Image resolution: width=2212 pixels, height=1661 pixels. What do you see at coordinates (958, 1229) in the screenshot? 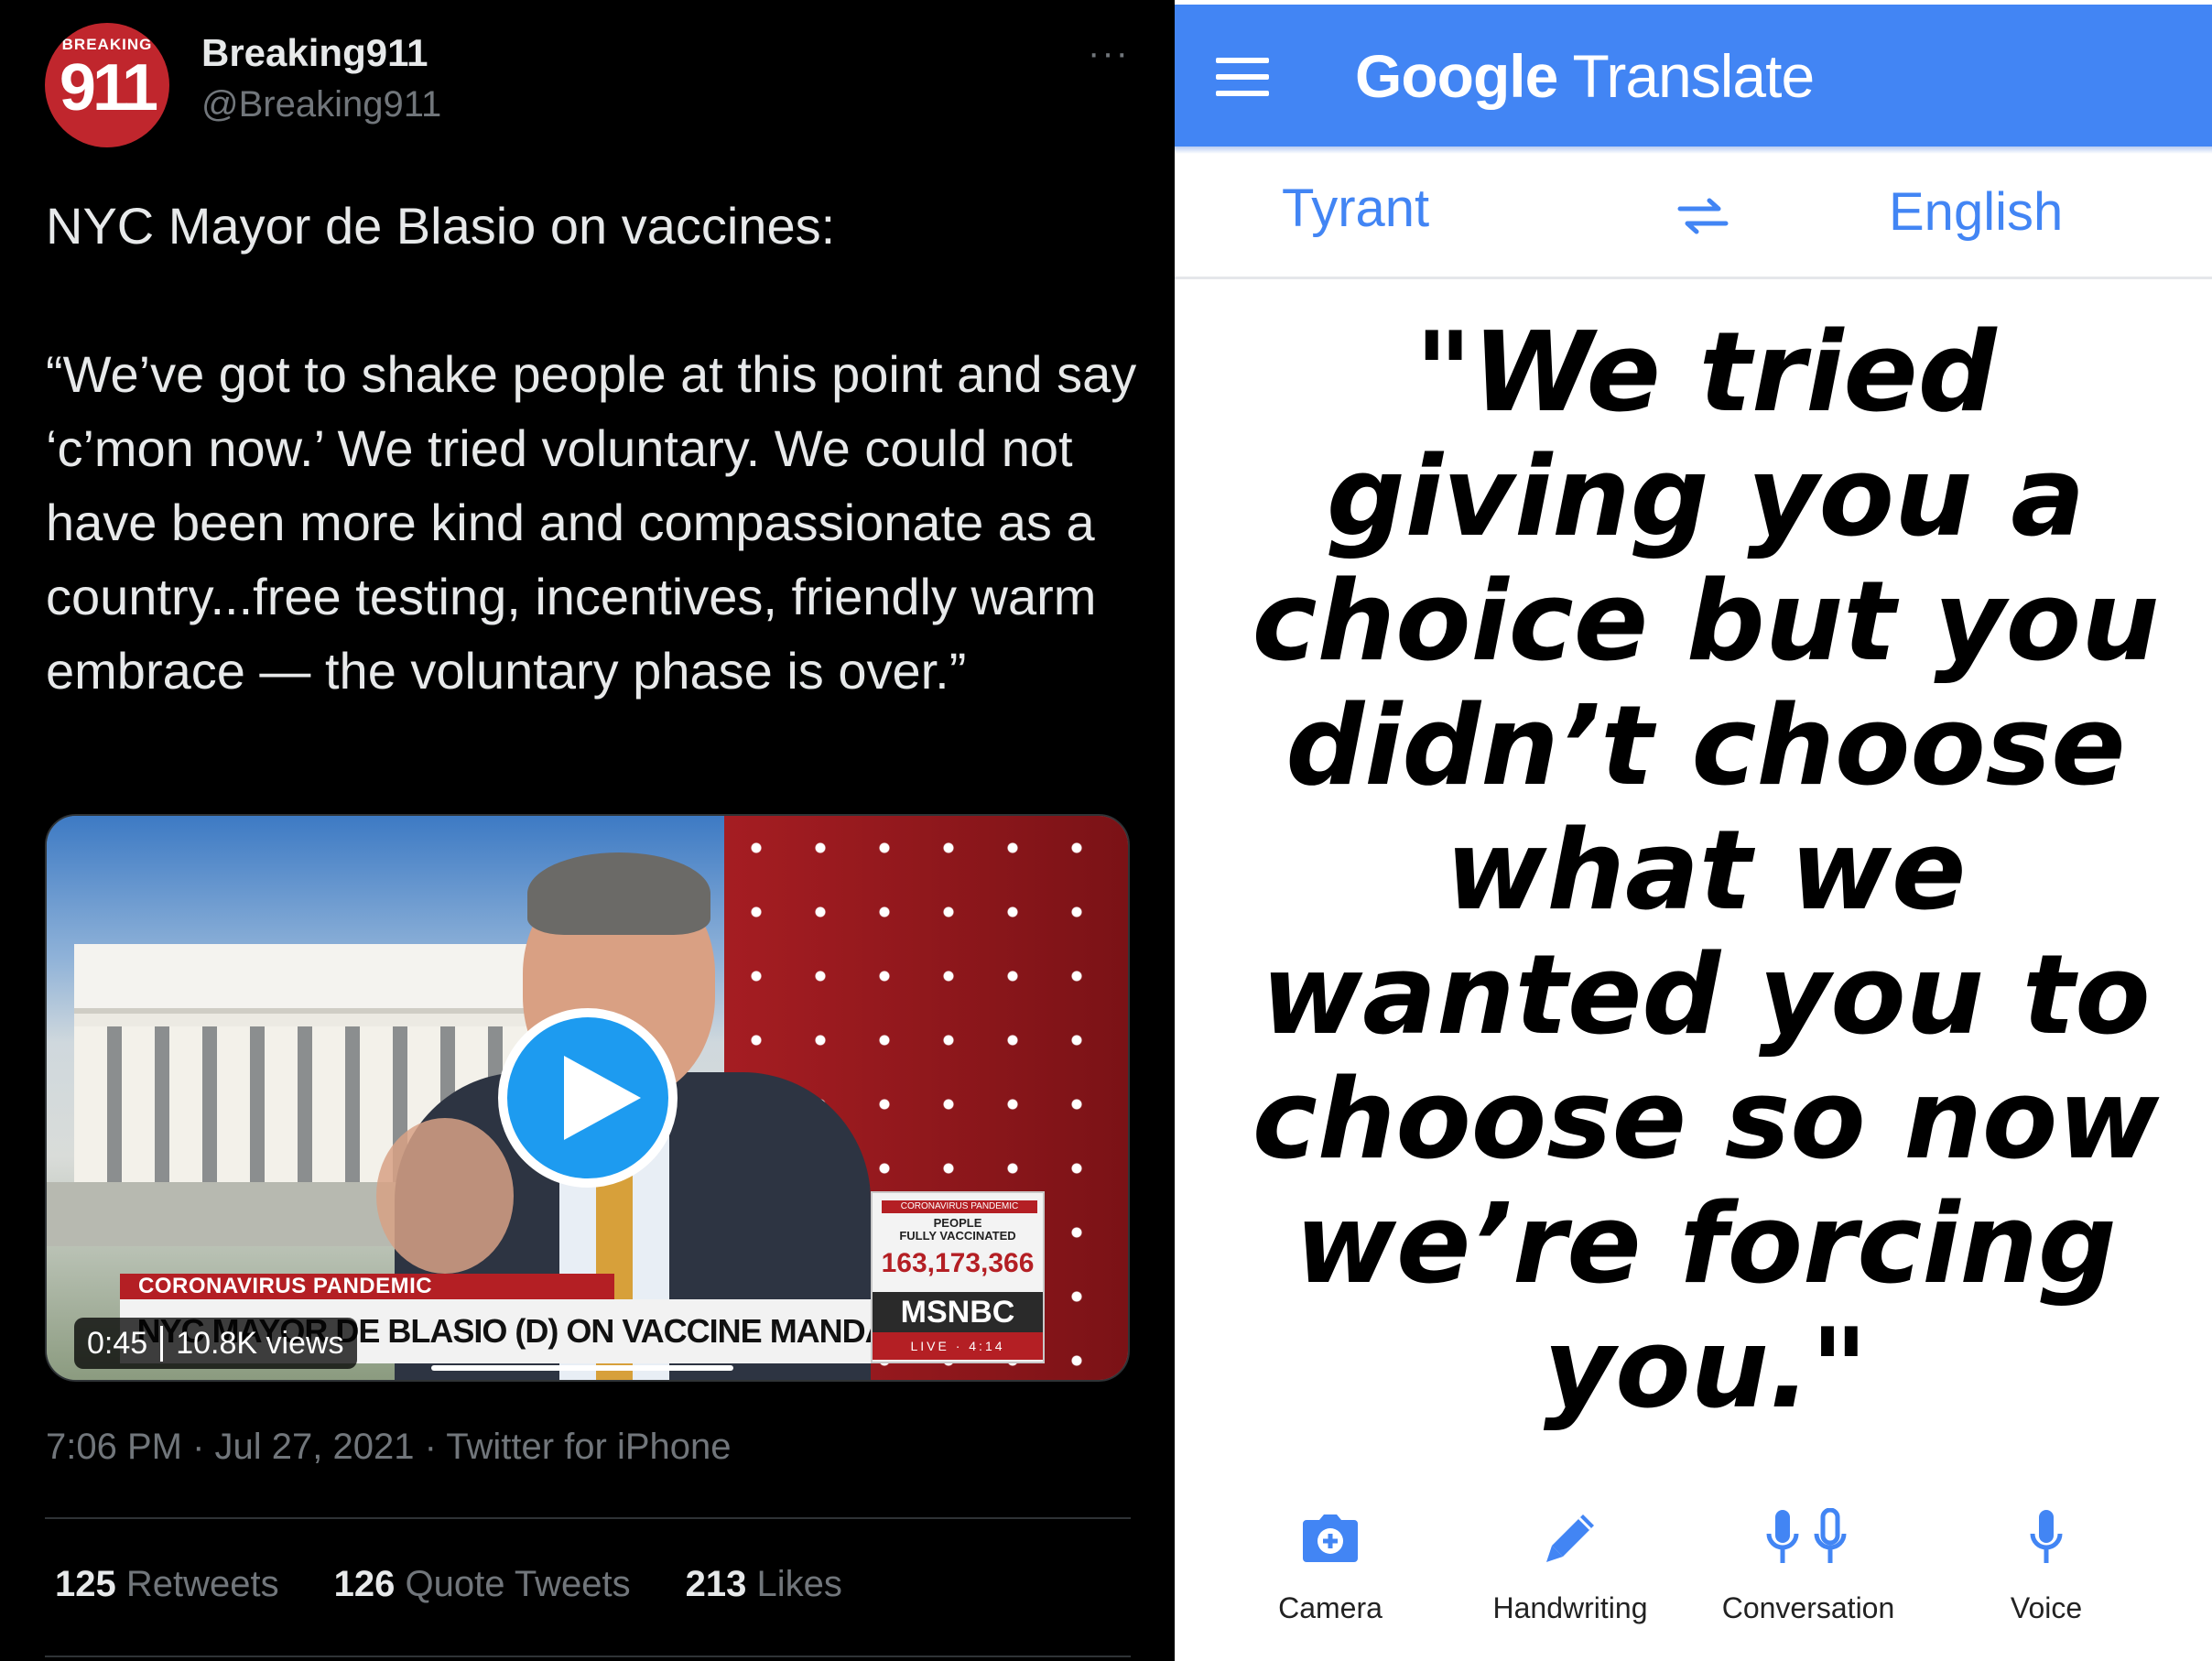
I see `ticker-label: PEOPLE FULLY VACCINATED` at bounding box center [958, 1229].